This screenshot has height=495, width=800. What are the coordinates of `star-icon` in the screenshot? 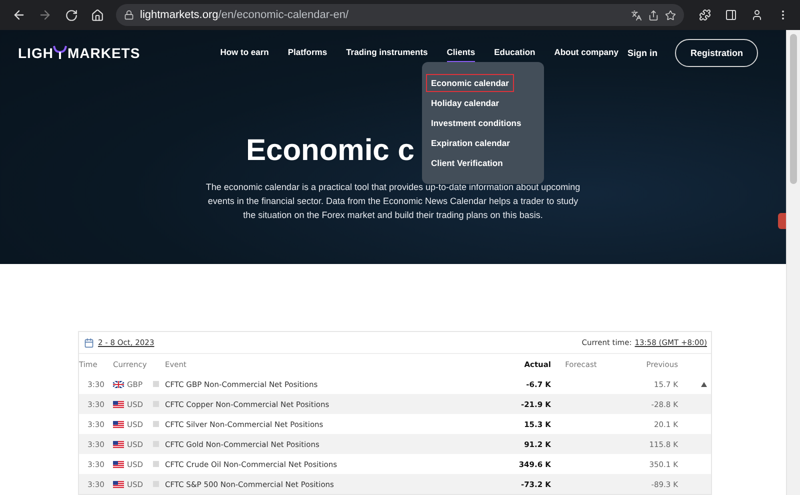 It's located at (670, 15).